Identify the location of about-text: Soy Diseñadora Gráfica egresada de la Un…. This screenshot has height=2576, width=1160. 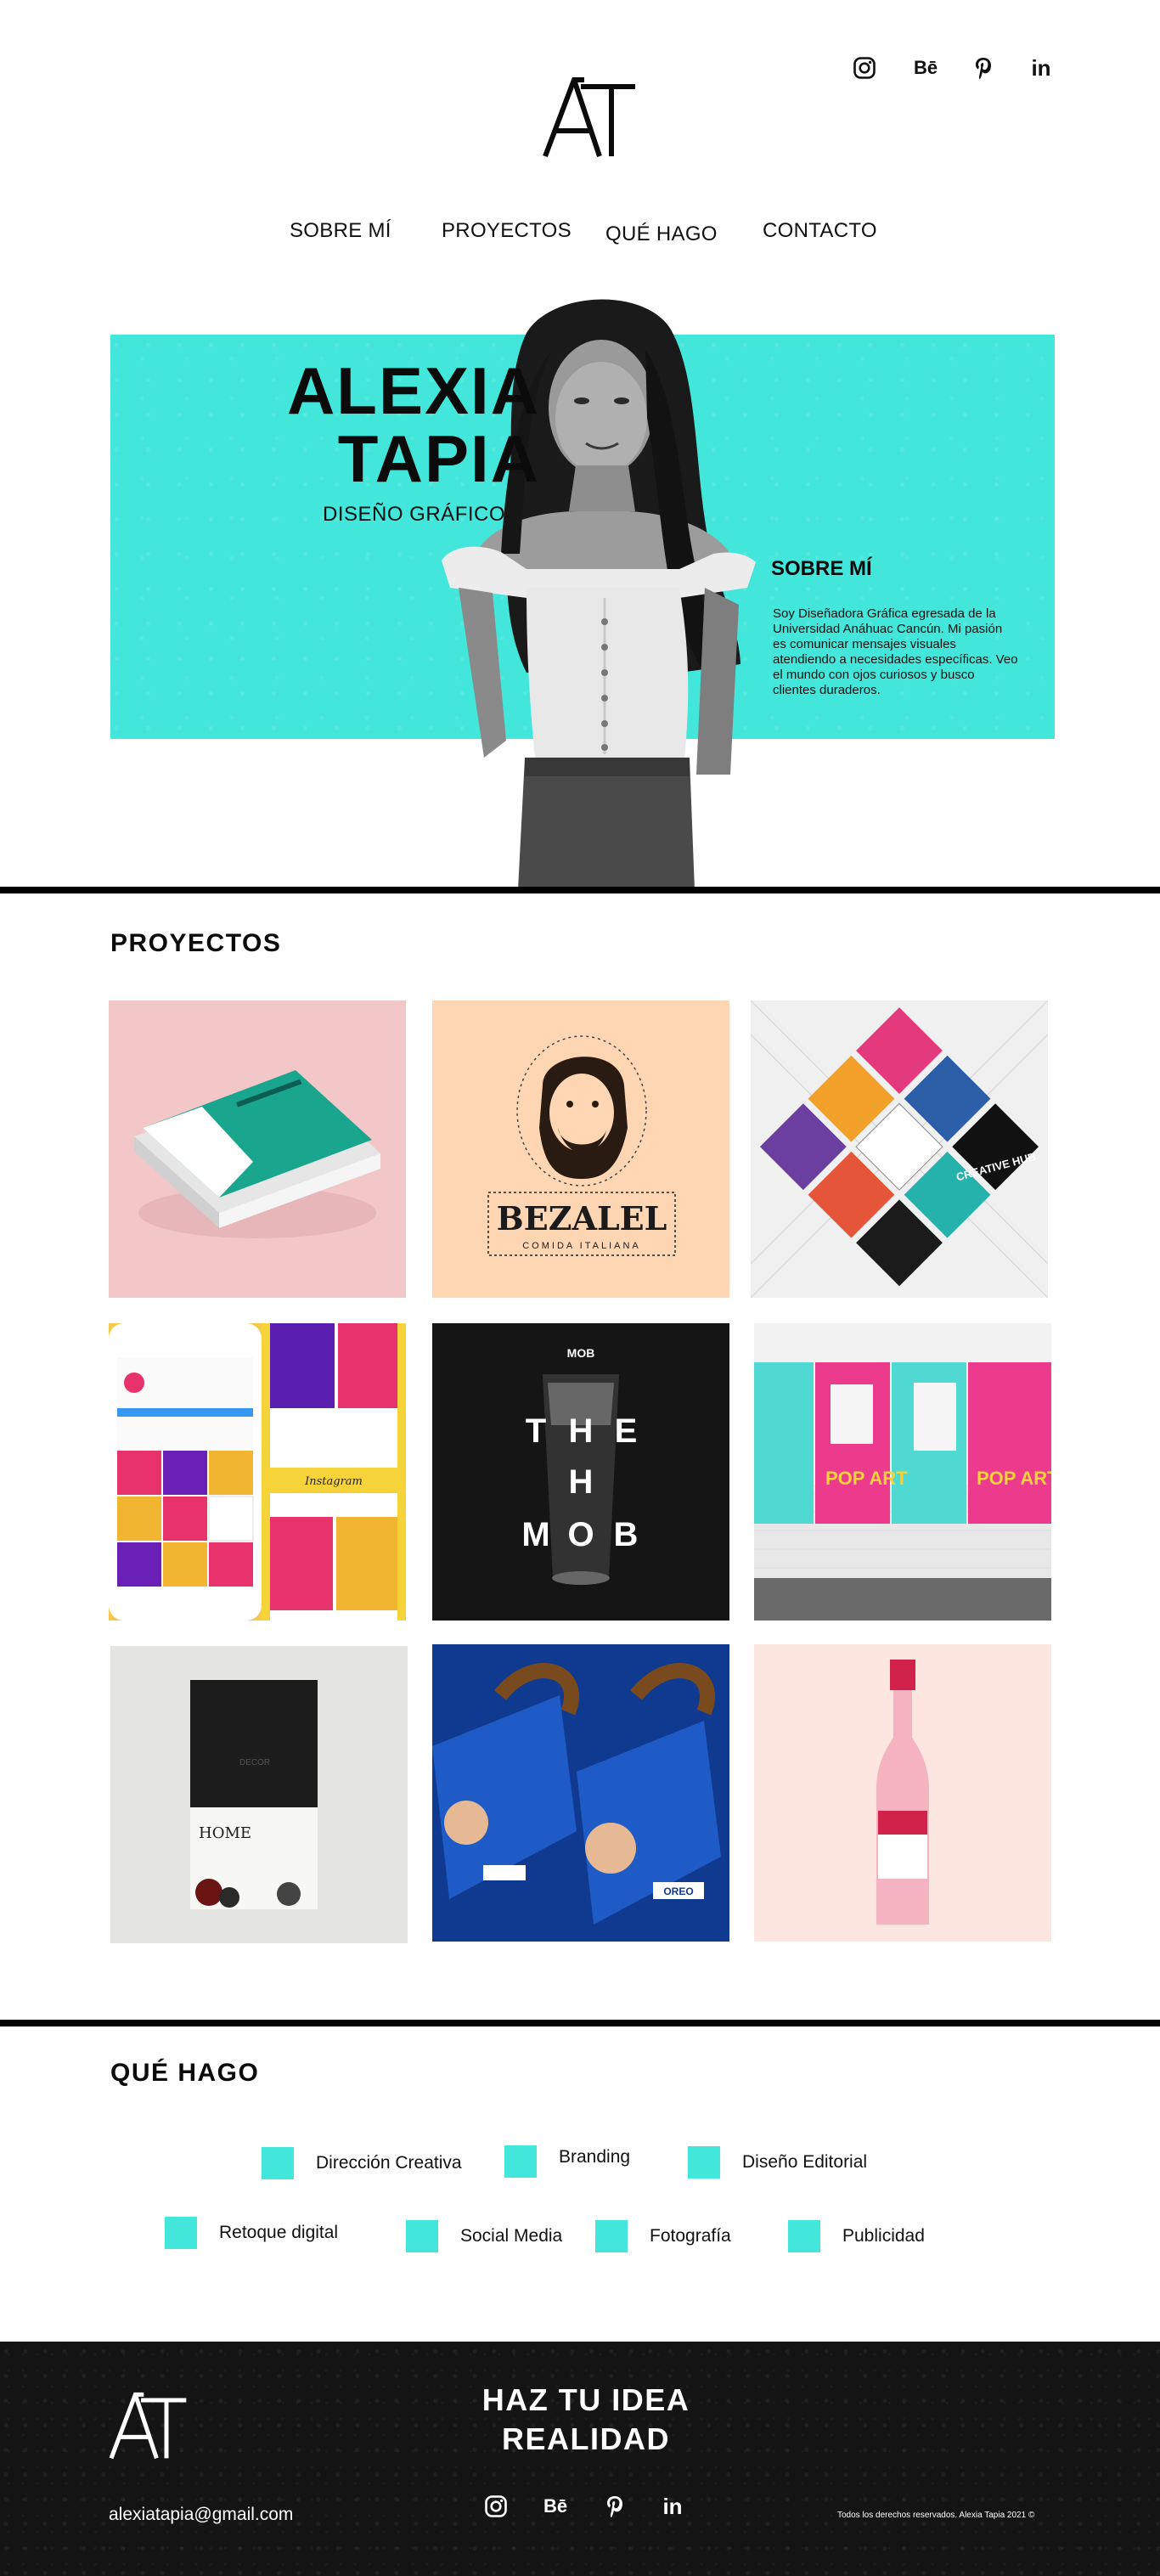
(895, 651).